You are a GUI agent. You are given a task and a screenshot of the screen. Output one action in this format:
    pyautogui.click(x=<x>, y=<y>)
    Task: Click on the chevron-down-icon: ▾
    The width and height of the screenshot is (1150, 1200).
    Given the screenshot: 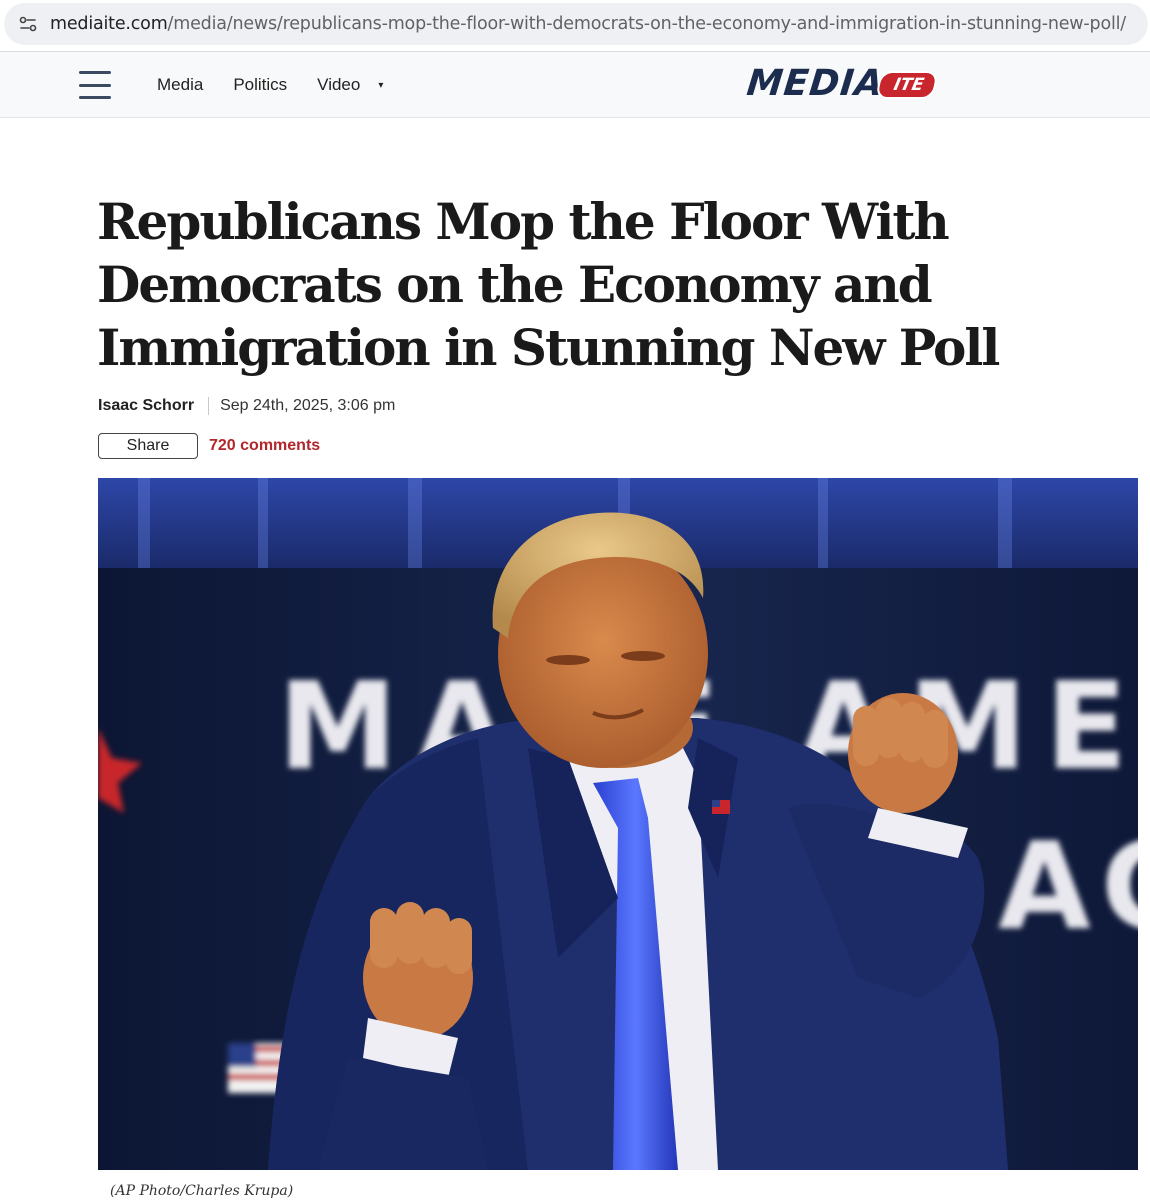 What is the action you would take?
    pyautogui.click(x=380, y=85)
    